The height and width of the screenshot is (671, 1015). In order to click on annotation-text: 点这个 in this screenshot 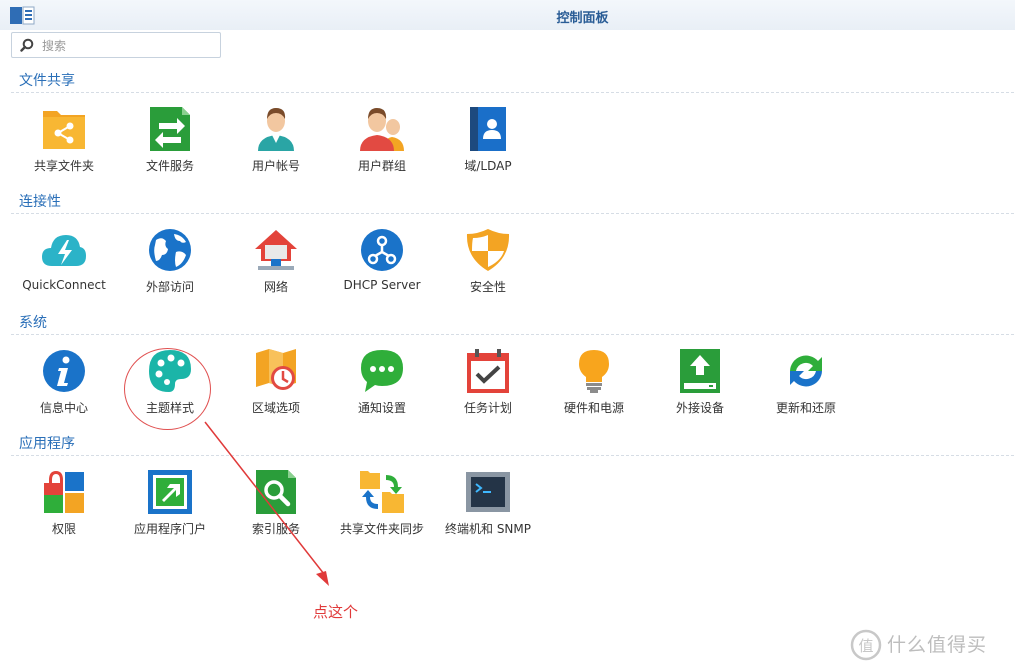, I will do `click(336, 612)`.